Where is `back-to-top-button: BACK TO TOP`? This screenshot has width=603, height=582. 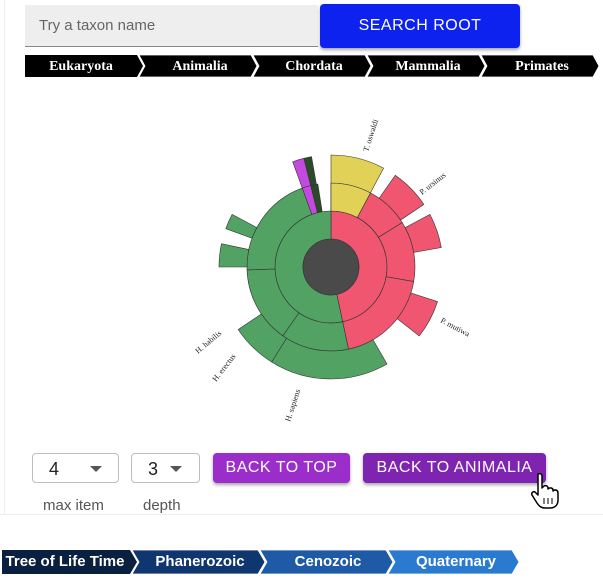 back-to-top-button: BACK TO TOP is located at coordinates (281, 468).